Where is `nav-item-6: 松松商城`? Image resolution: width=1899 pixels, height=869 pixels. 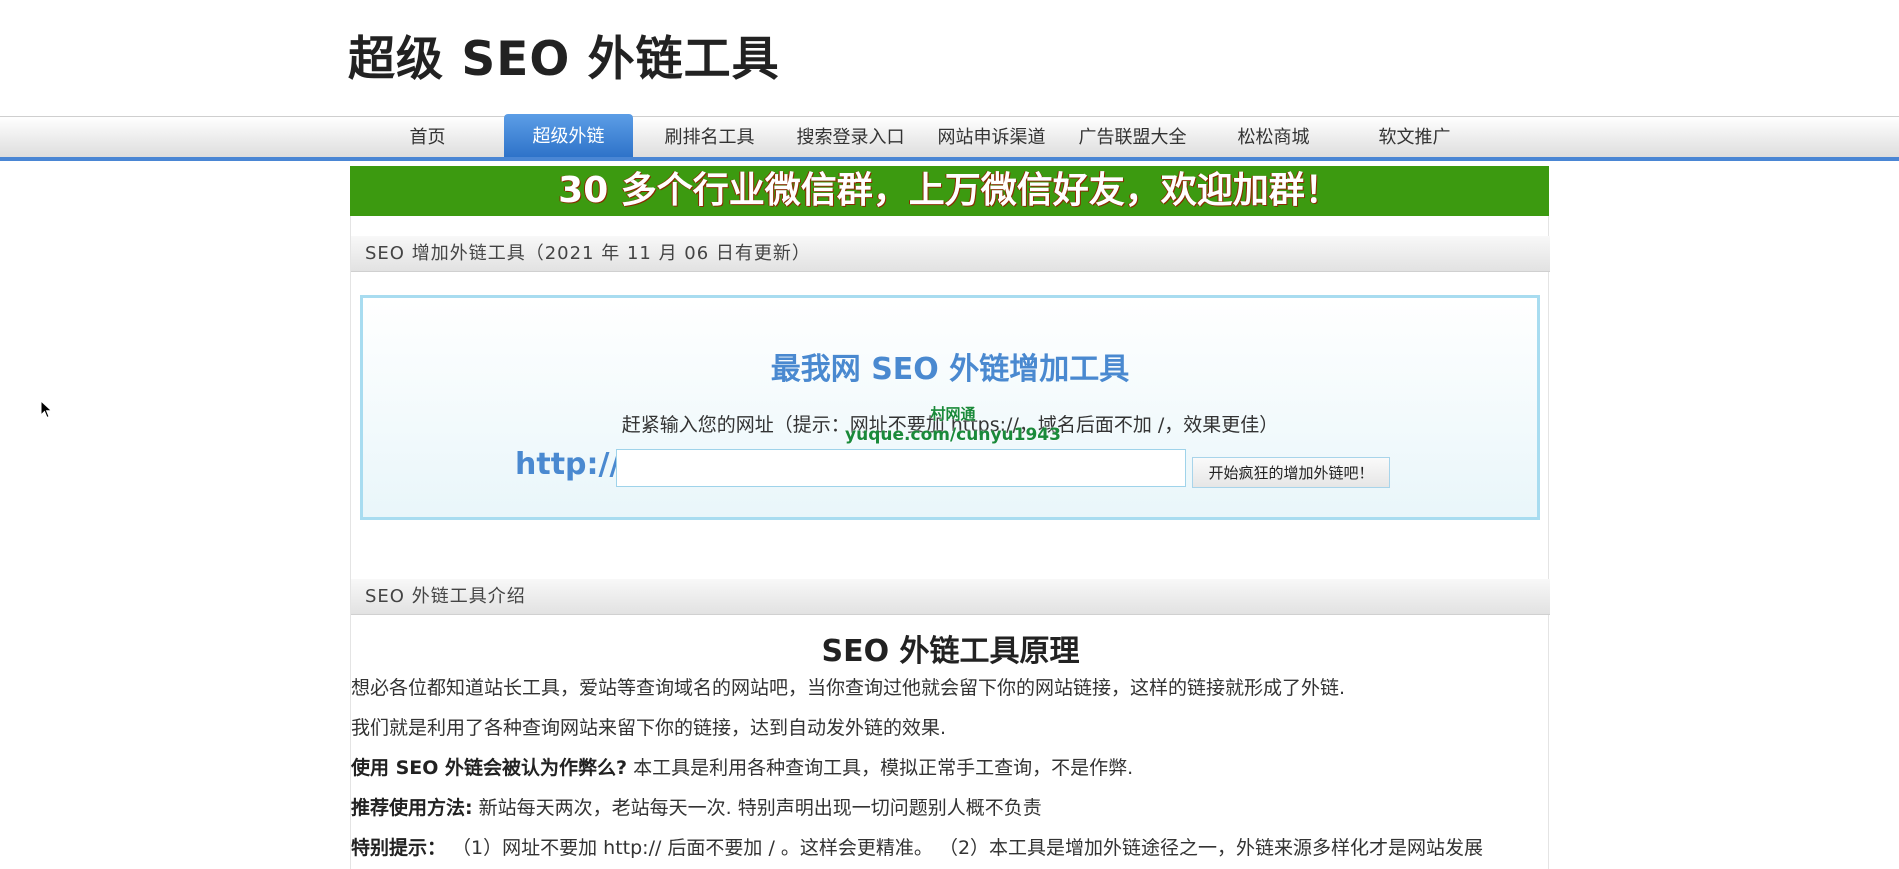
nav-item-6: 松松商城 is located at coordinates (1273, 137).